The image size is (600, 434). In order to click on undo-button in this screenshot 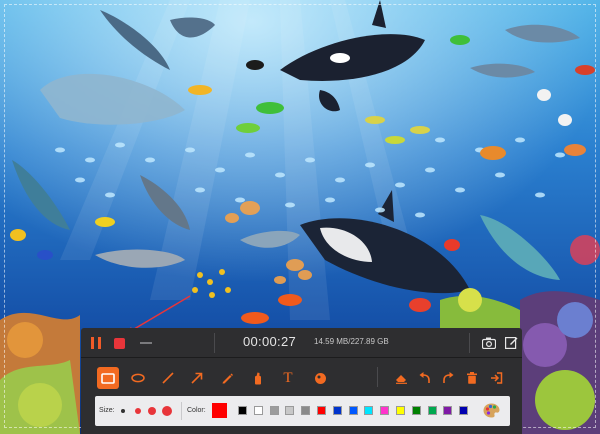, I will do `click(425, 378)`.